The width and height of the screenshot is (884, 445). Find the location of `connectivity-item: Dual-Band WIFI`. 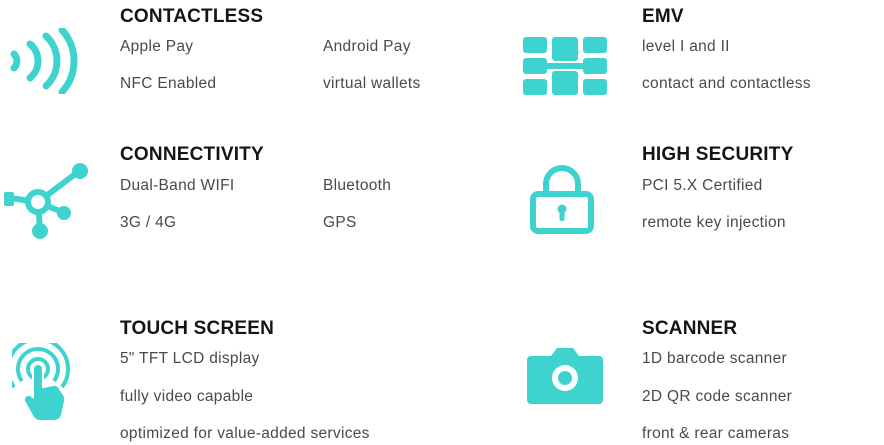

connectivity-item: Dual-Band WIFI is located at coordinates (177, 185).